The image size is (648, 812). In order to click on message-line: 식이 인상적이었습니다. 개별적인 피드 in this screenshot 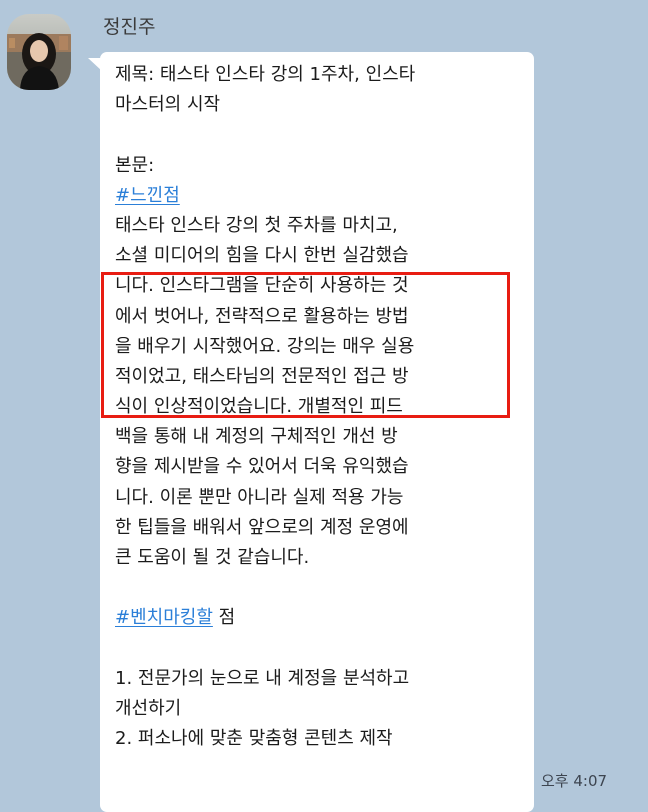, I will do `click(259, 407)`.